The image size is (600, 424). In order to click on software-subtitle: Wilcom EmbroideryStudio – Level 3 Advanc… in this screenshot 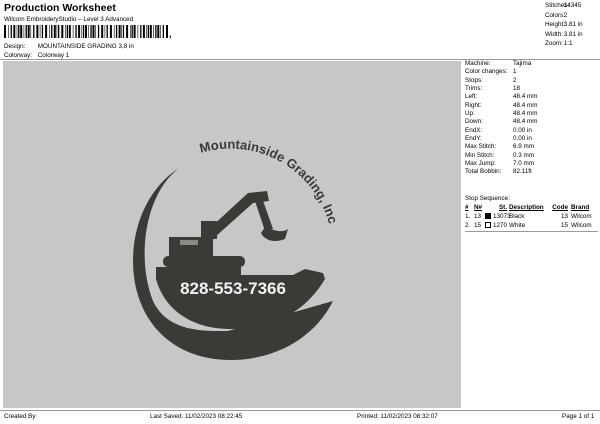, I will do `click(69, 19)`.